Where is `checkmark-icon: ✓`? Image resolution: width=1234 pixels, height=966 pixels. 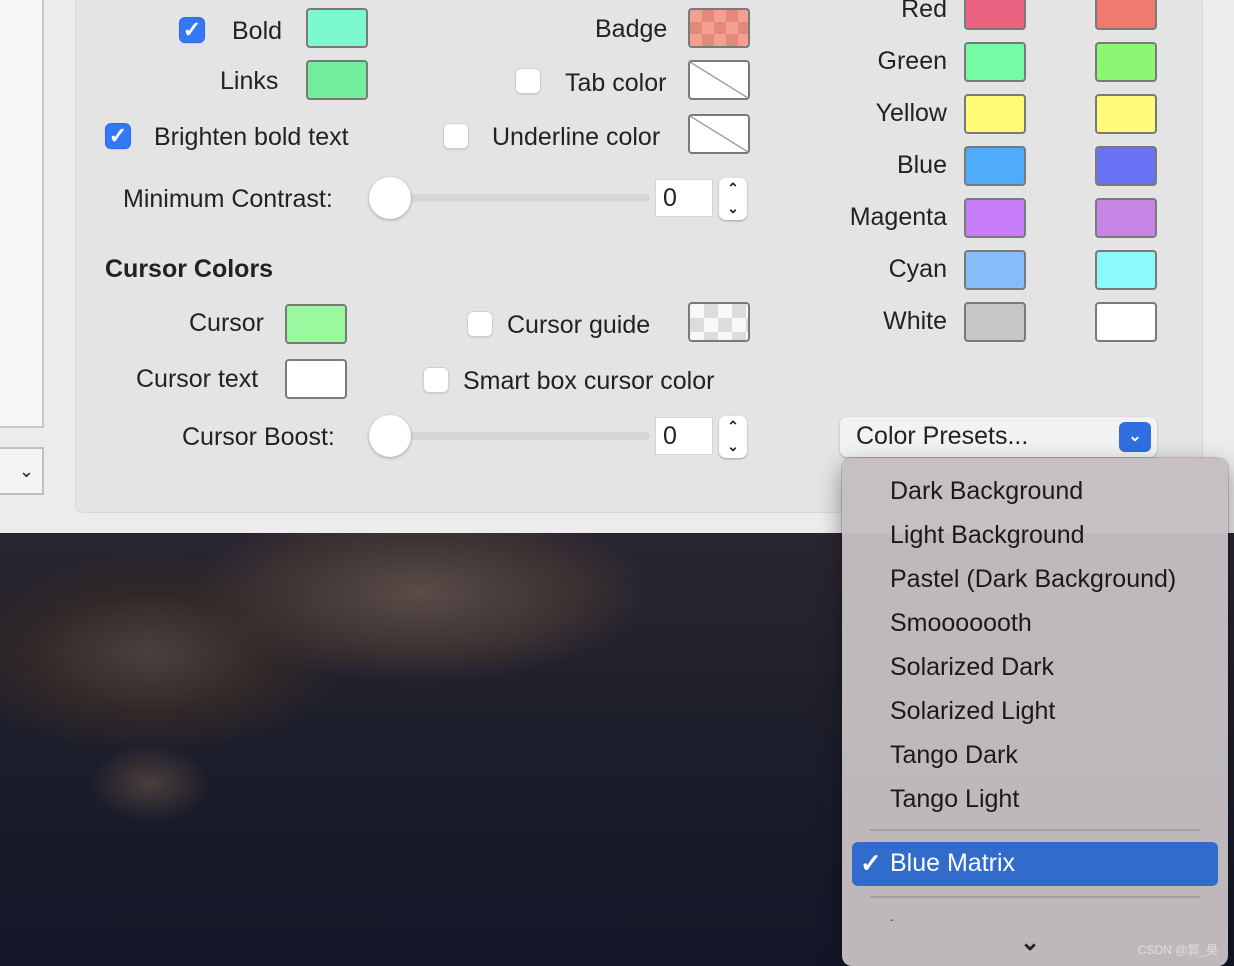 checkmark-icon: ✓ is located at coordinates (871, 863).